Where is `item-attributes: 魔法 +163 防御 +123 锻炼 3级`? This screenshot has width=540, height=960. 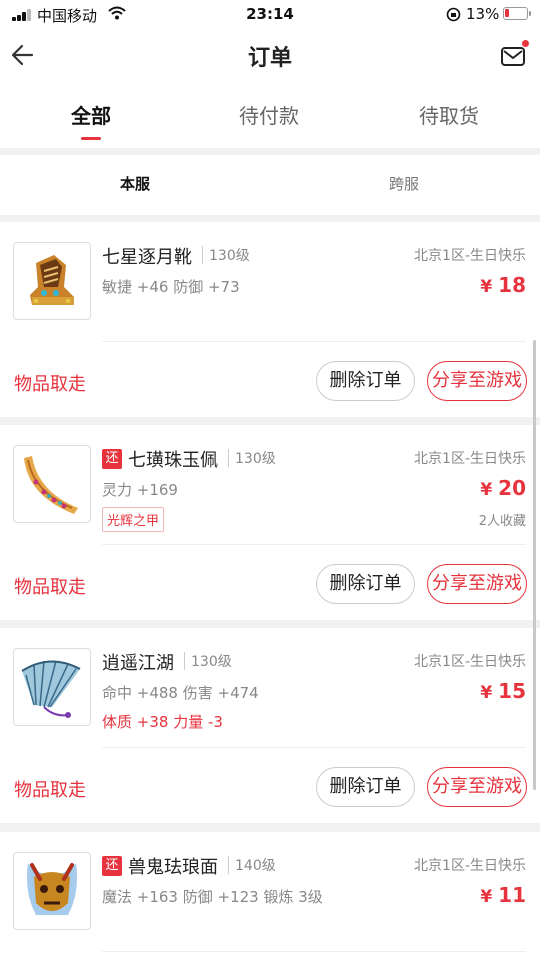 item-attributes: 魔法 +163 防御 +123 锻炼 3级 is located at coordinates (212, 897).